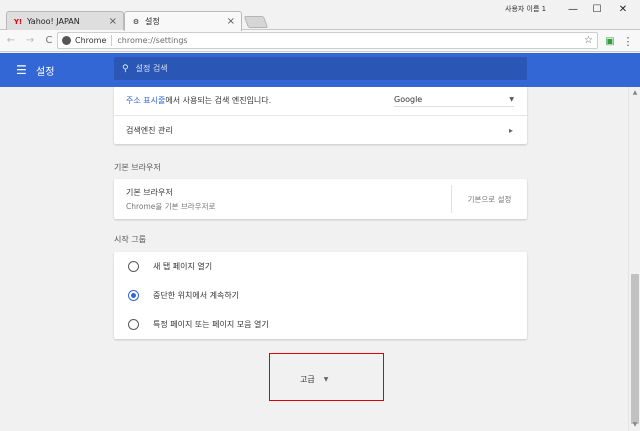 Image resolution: width=640 pixels, height=431 pixels. I want to click on scrollbar-thumb, so click(635, 349).